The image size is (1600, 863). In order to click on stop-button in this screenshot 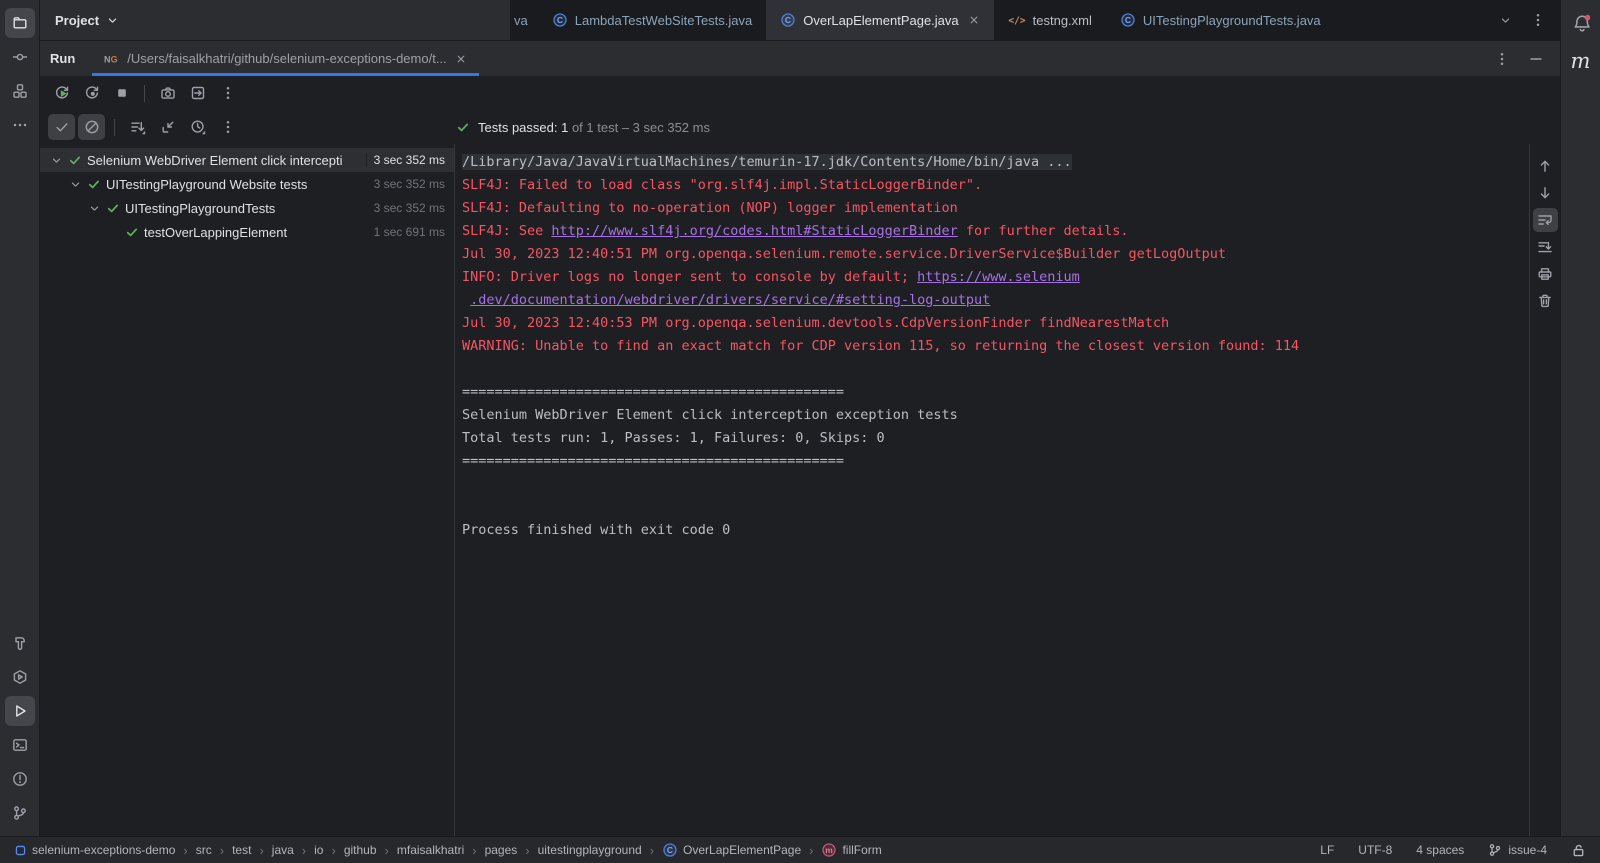, I will do `click(121, 93)`.